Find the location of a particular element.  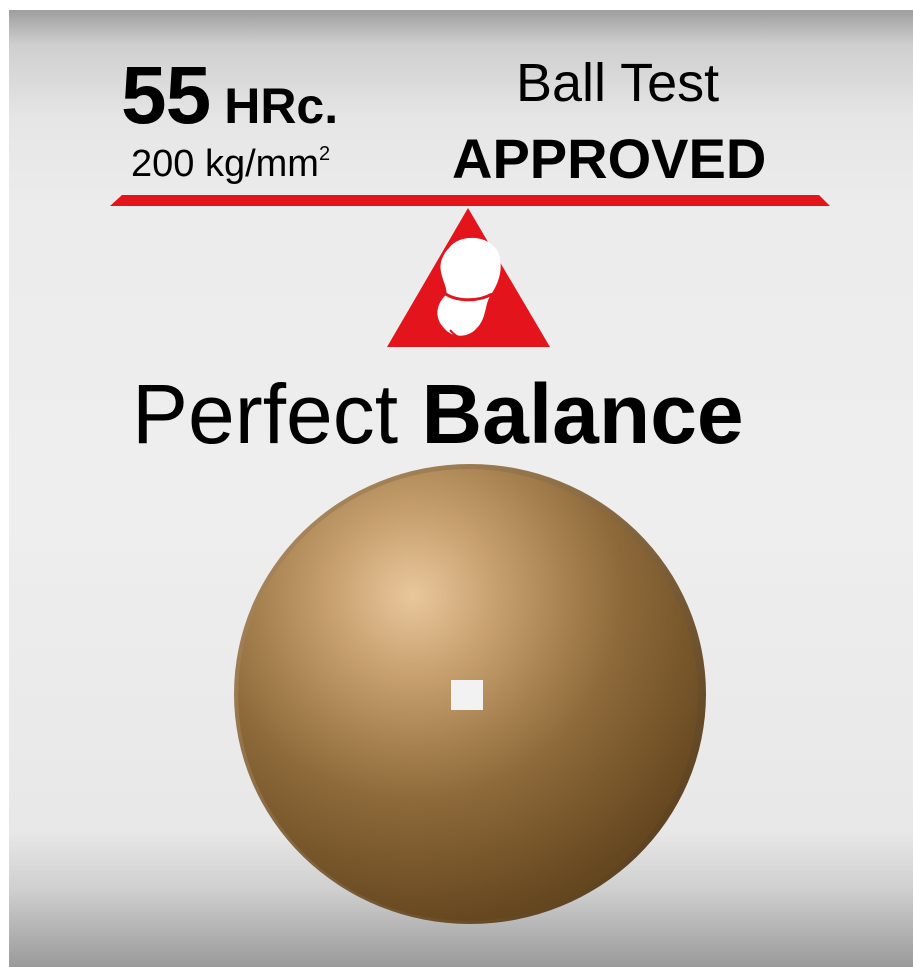

triangle-ball-icon is located at coordinates (468, 277).